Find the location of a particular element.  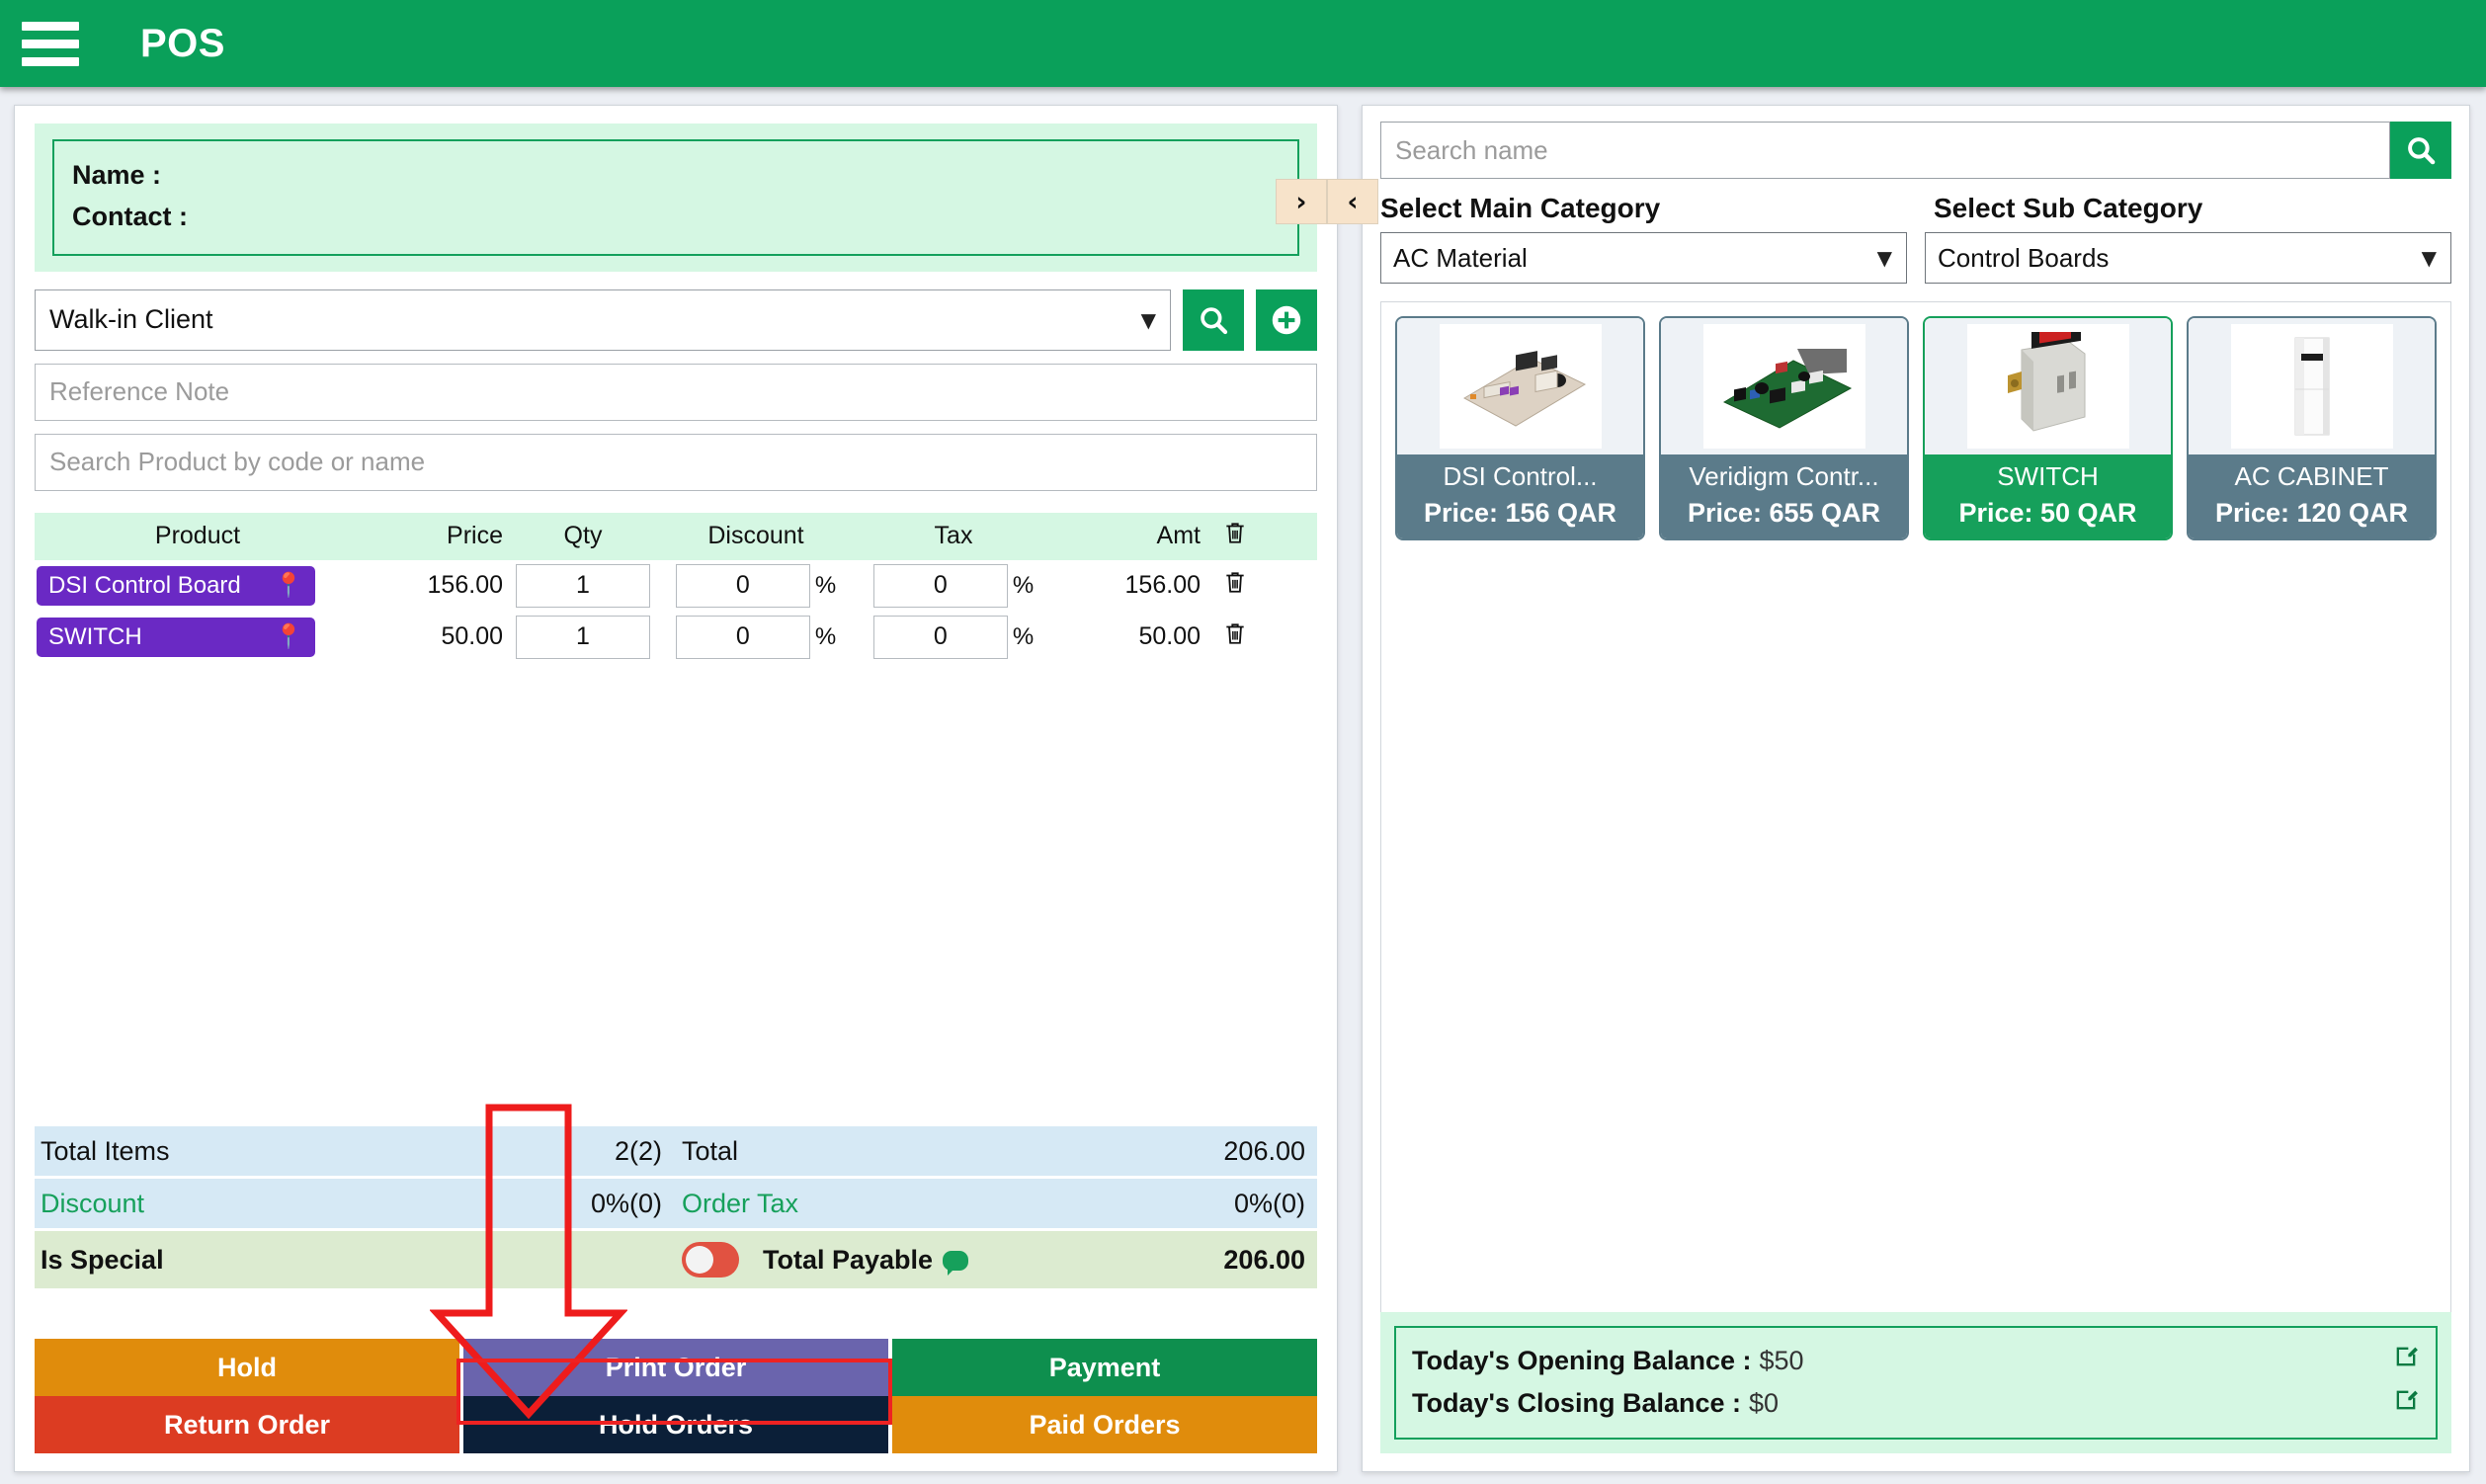

order-tax-value: 0%(0) is located at coordinates (1269, 1203).